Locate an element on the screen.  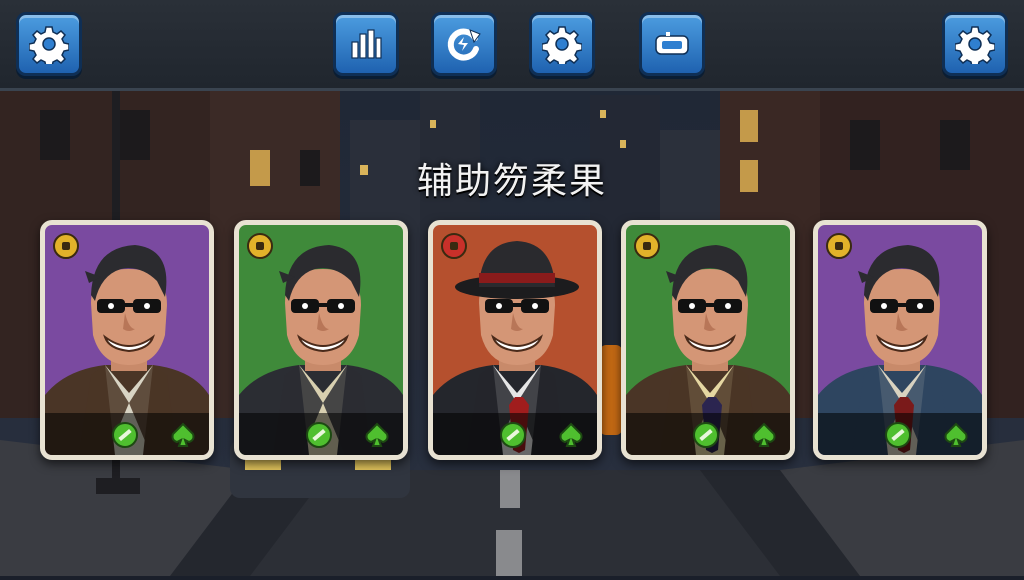
settings-button-left is located at coordinates (49, 44).